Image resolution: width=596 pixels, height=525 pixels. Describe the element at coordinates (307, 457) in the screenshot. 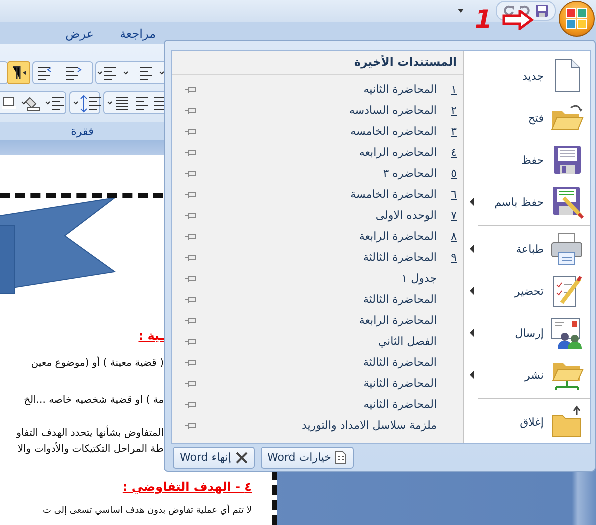

I see `options-button: خيارات Word` at that location.